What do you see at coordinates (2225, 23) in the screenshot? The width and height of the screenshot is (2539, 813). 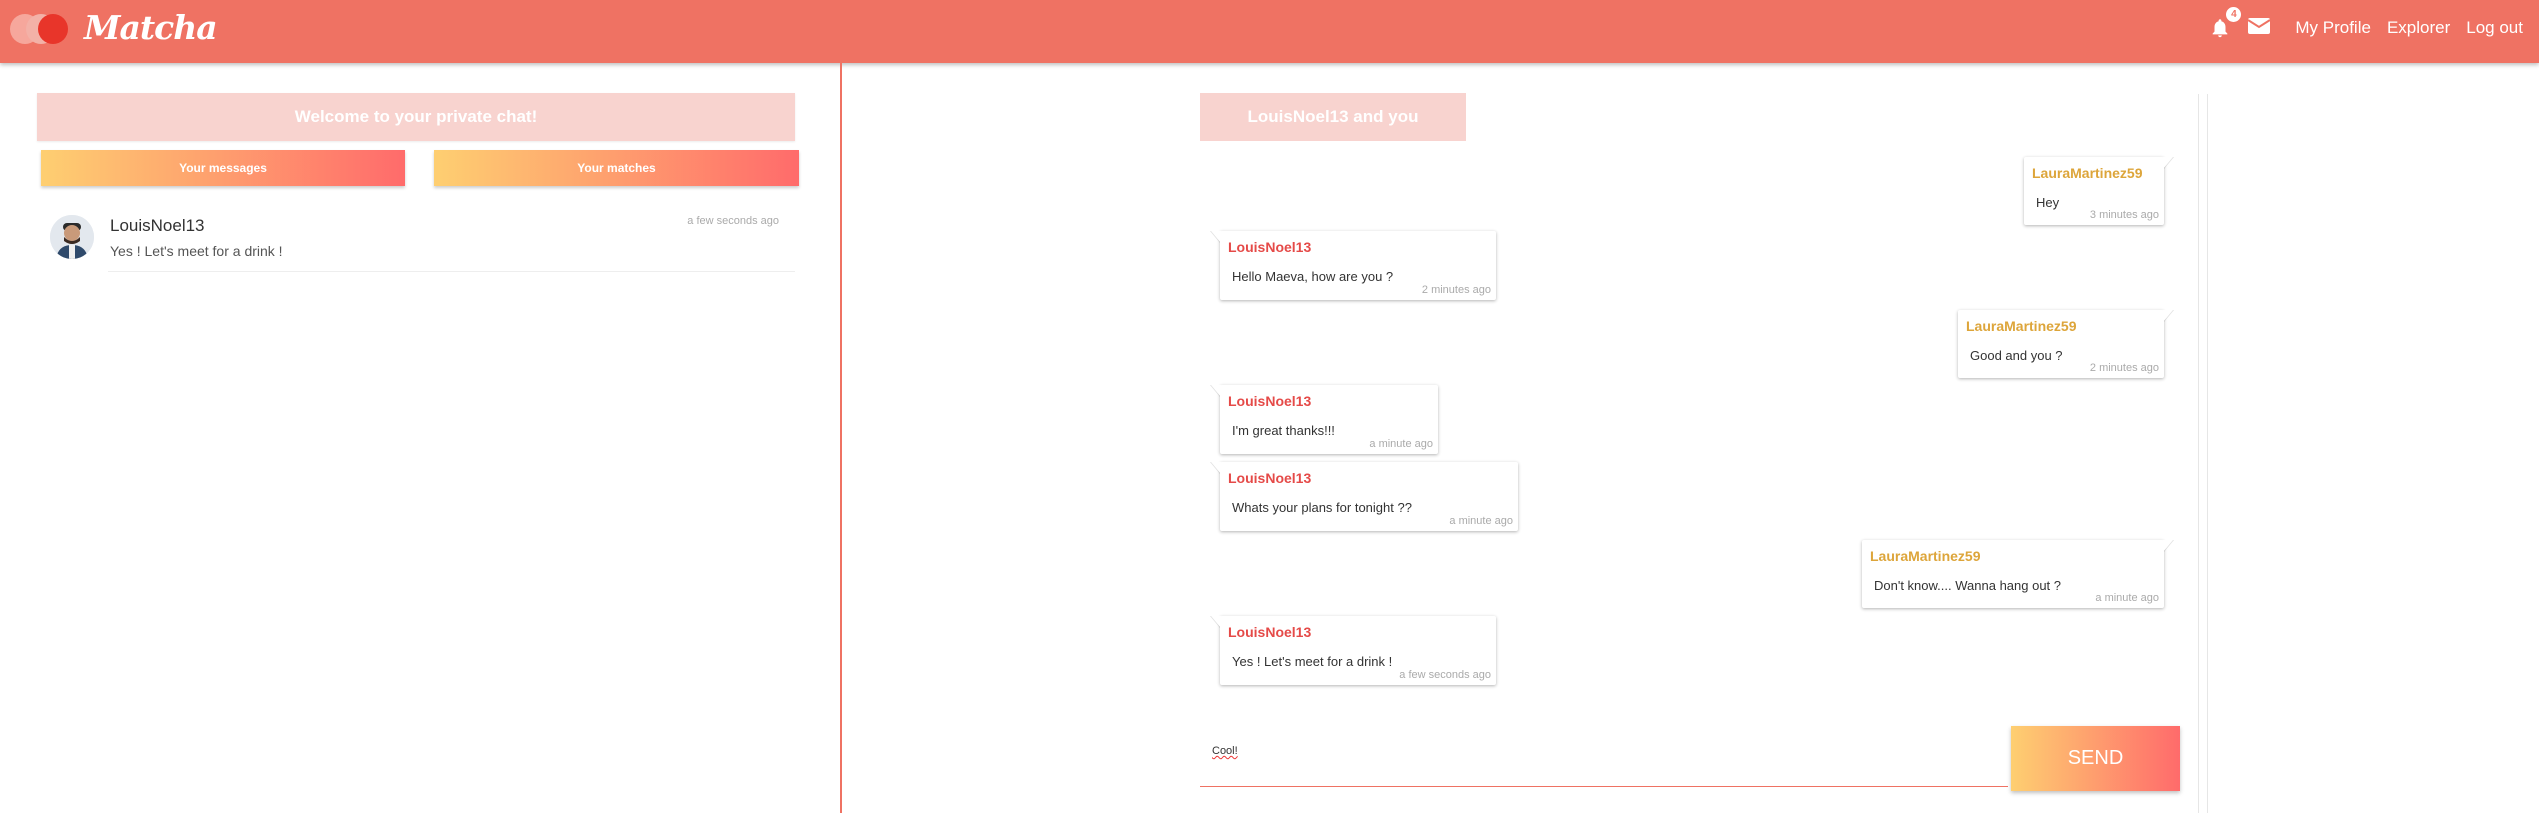 I see `notifications-button: 4` at bounding box center [2225, 23].